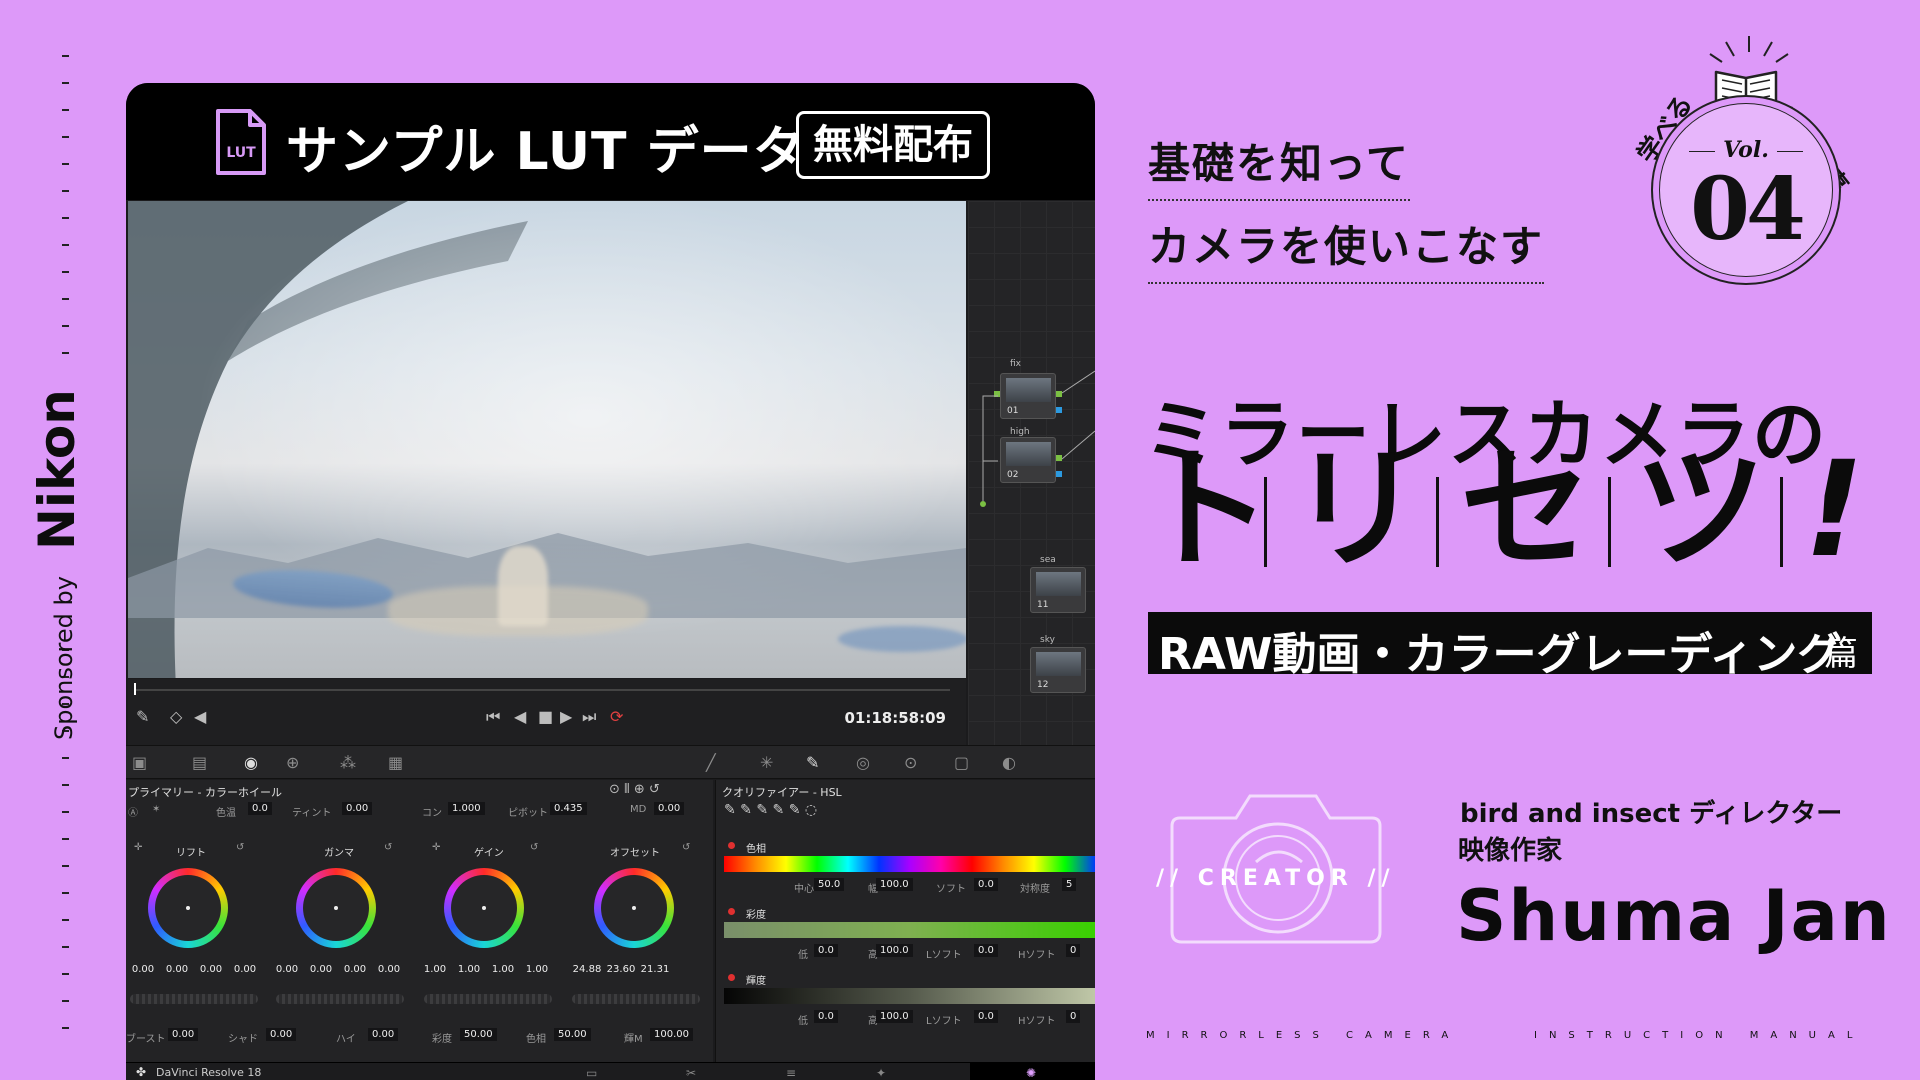 The height and width of the screenshot is (1080, 1920). Describe the element at coordinates (466, 808) in the screenshot. I see `param-value: 1.000` at that location.